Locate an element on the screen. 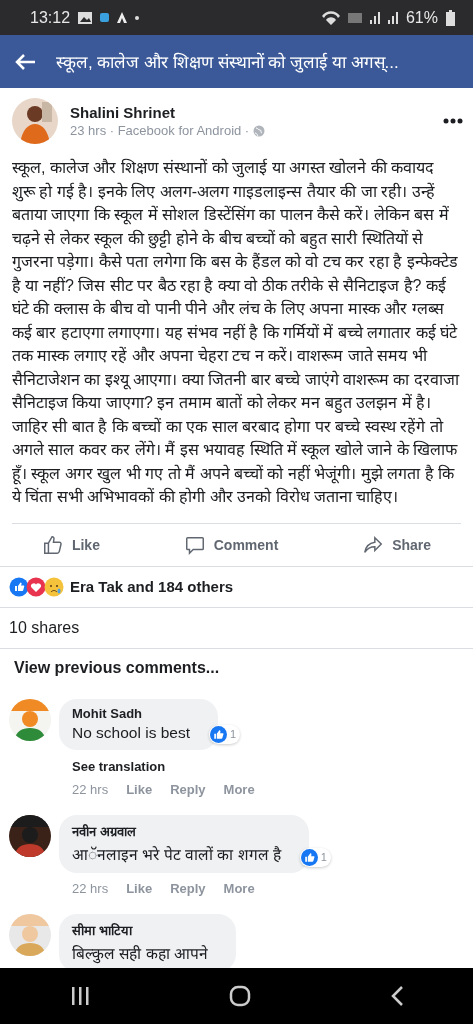  recent-apps-icon is located at coordinates (79, 996).